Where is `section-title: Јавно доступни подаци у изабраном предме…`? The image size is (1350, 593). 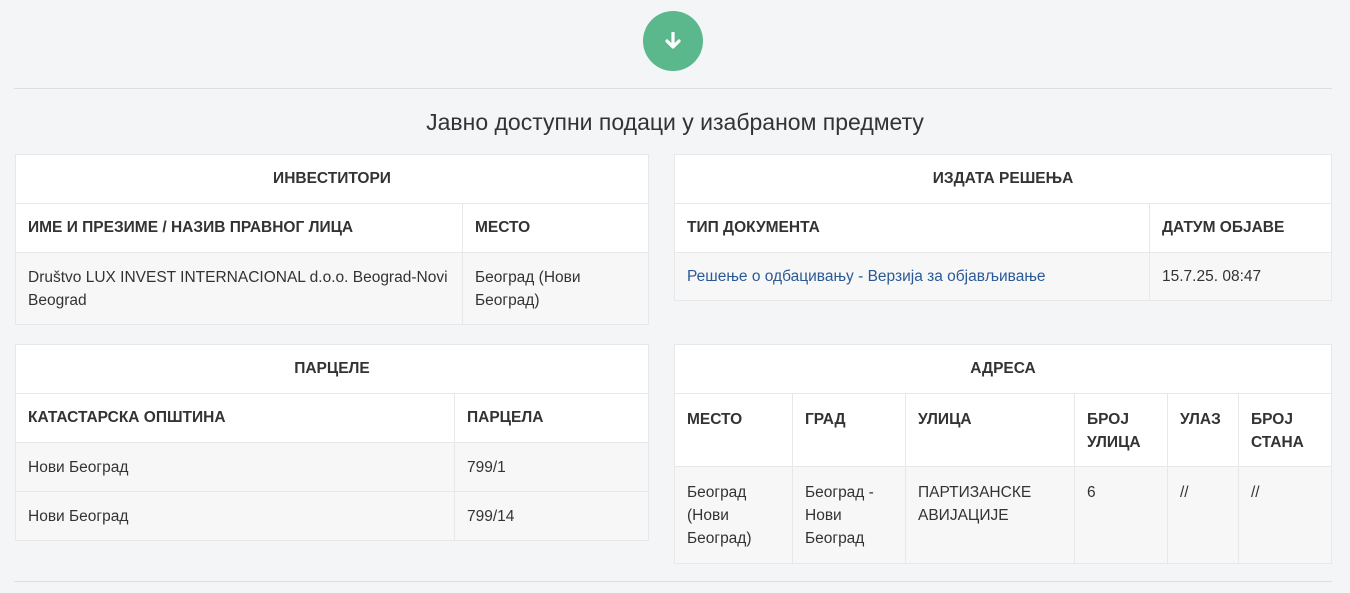 section-title: Јавно доступни подаци у изабраном предме… is located at coordinates (675, 122).